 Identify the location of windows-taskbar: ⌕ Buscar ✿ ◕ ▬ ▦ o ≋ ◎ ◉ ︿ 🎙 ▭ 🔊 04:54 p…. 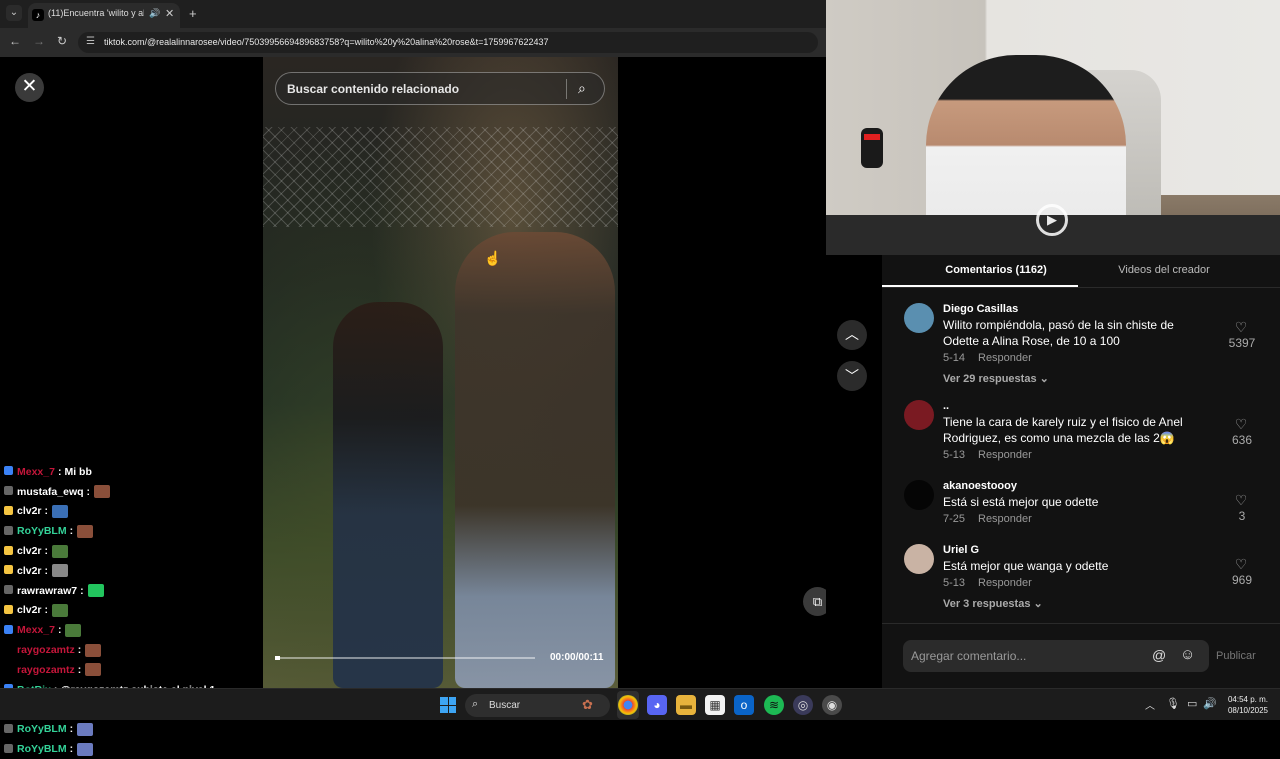
(640, 704).